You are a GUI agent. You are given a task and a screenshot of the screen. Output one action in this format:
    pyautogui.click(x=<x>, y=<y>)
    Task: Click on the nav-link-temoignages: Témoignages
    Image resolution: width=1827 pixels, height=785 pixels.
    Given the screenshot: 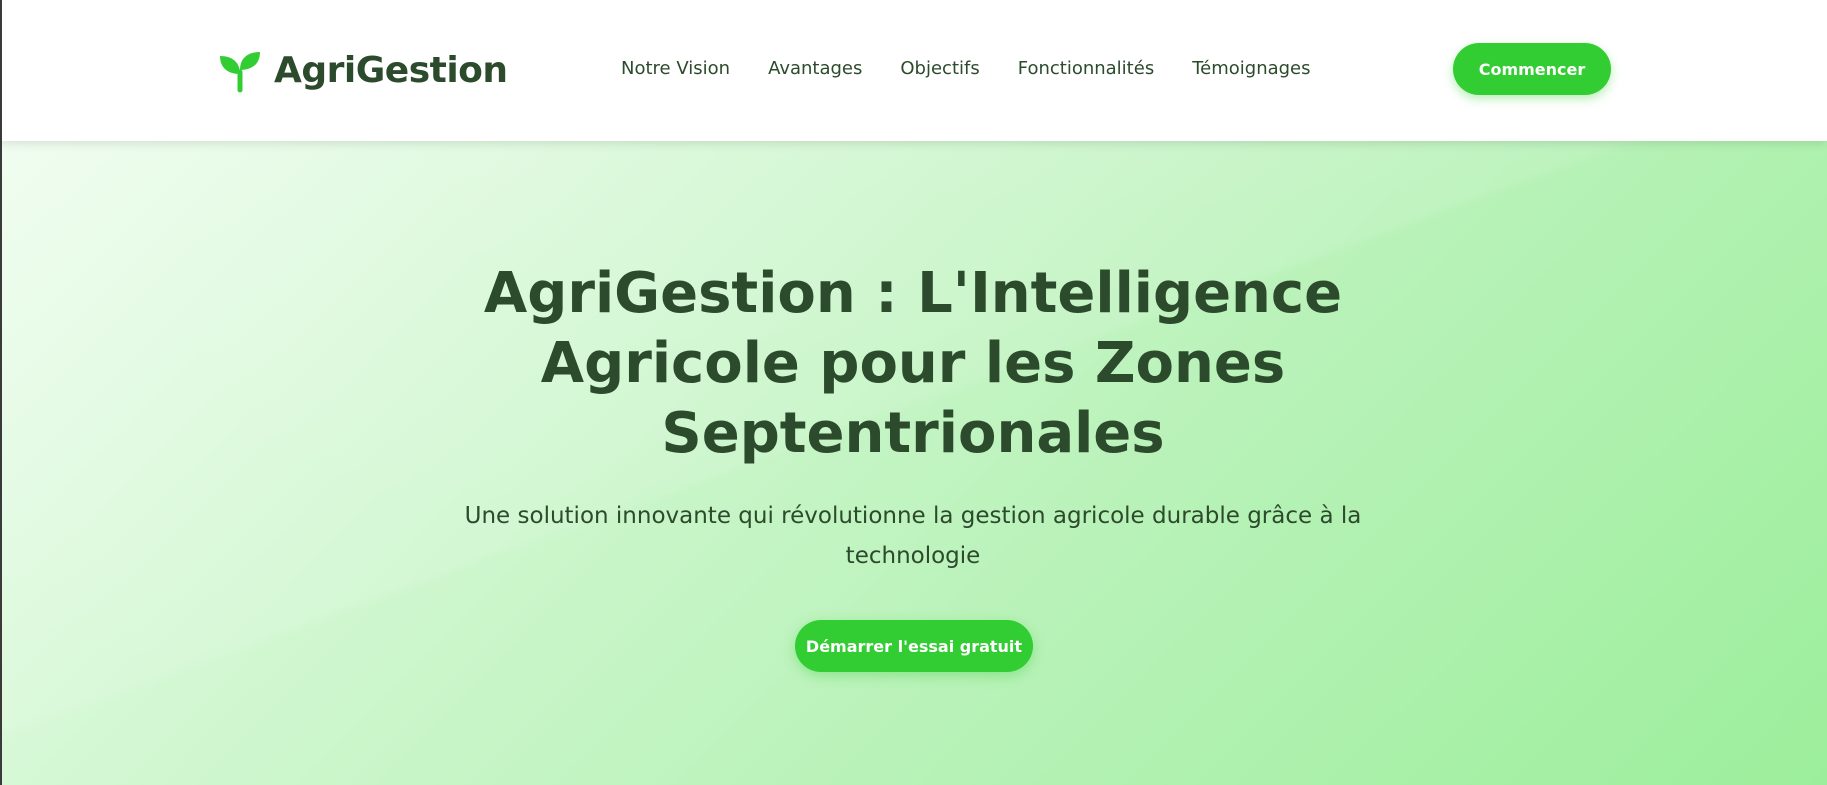 What is the action you would take?
    pyautogui.click(x=1251, y=68)
    